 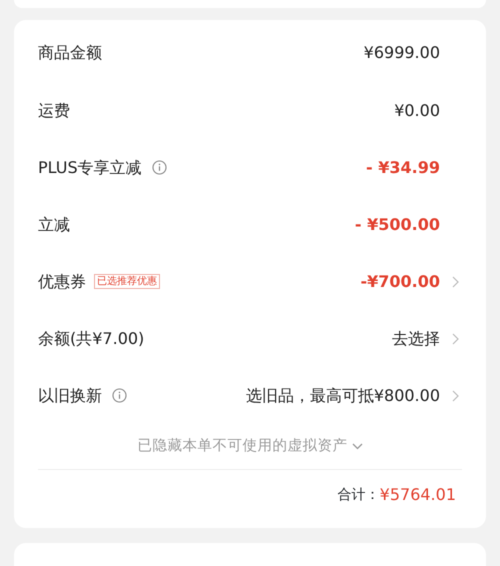 What do you see at coordinates (403, 167) in the screenshot?
I see `amount-value: - ¥34.99` at bounding box center [403, 167].